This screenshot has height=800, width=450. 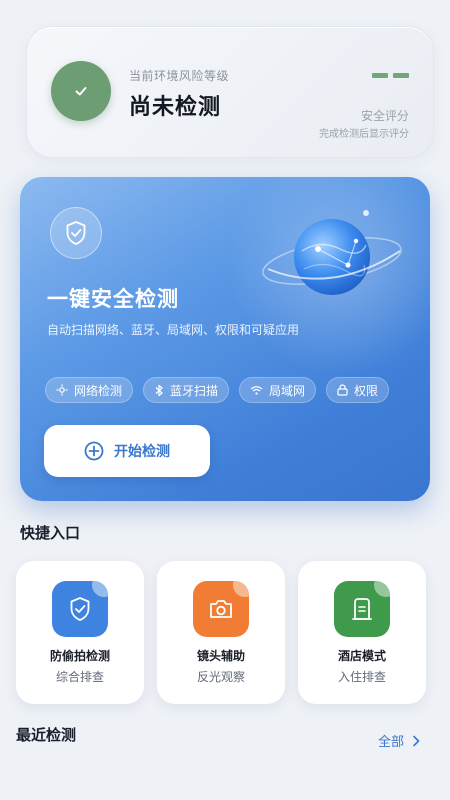 I want to click on recent-scans-title: 最近检测, so click(x=46, y=735).